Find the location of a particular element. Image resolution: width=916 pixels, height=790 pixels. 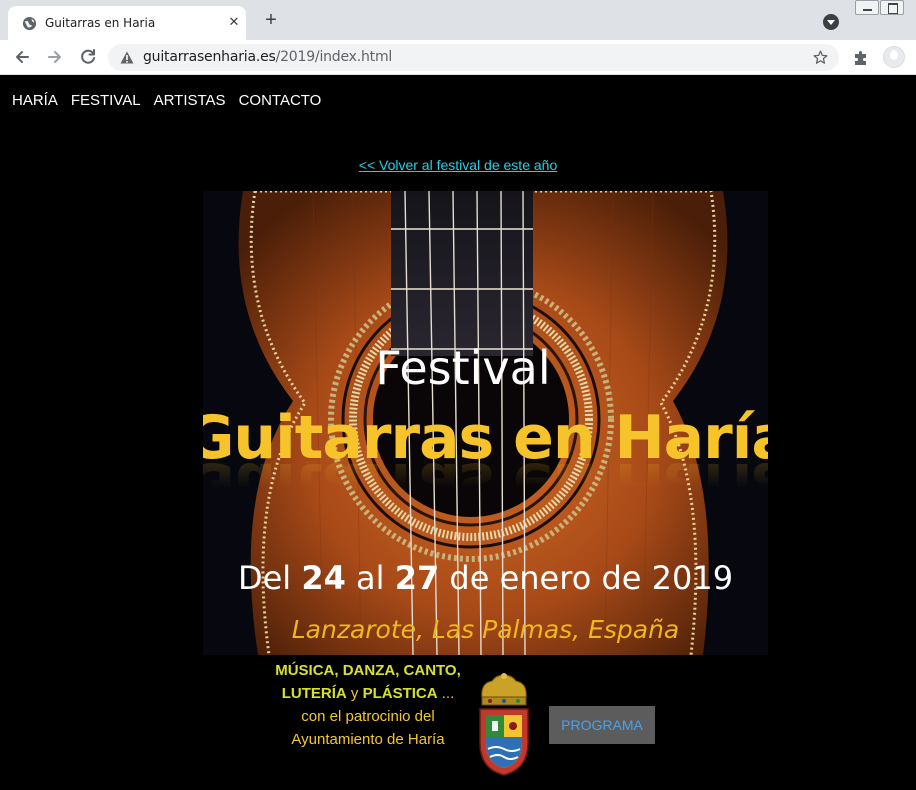

poster-dates: Del 24 al 27 de enero de 2019 is located at coordinates (485, 578).